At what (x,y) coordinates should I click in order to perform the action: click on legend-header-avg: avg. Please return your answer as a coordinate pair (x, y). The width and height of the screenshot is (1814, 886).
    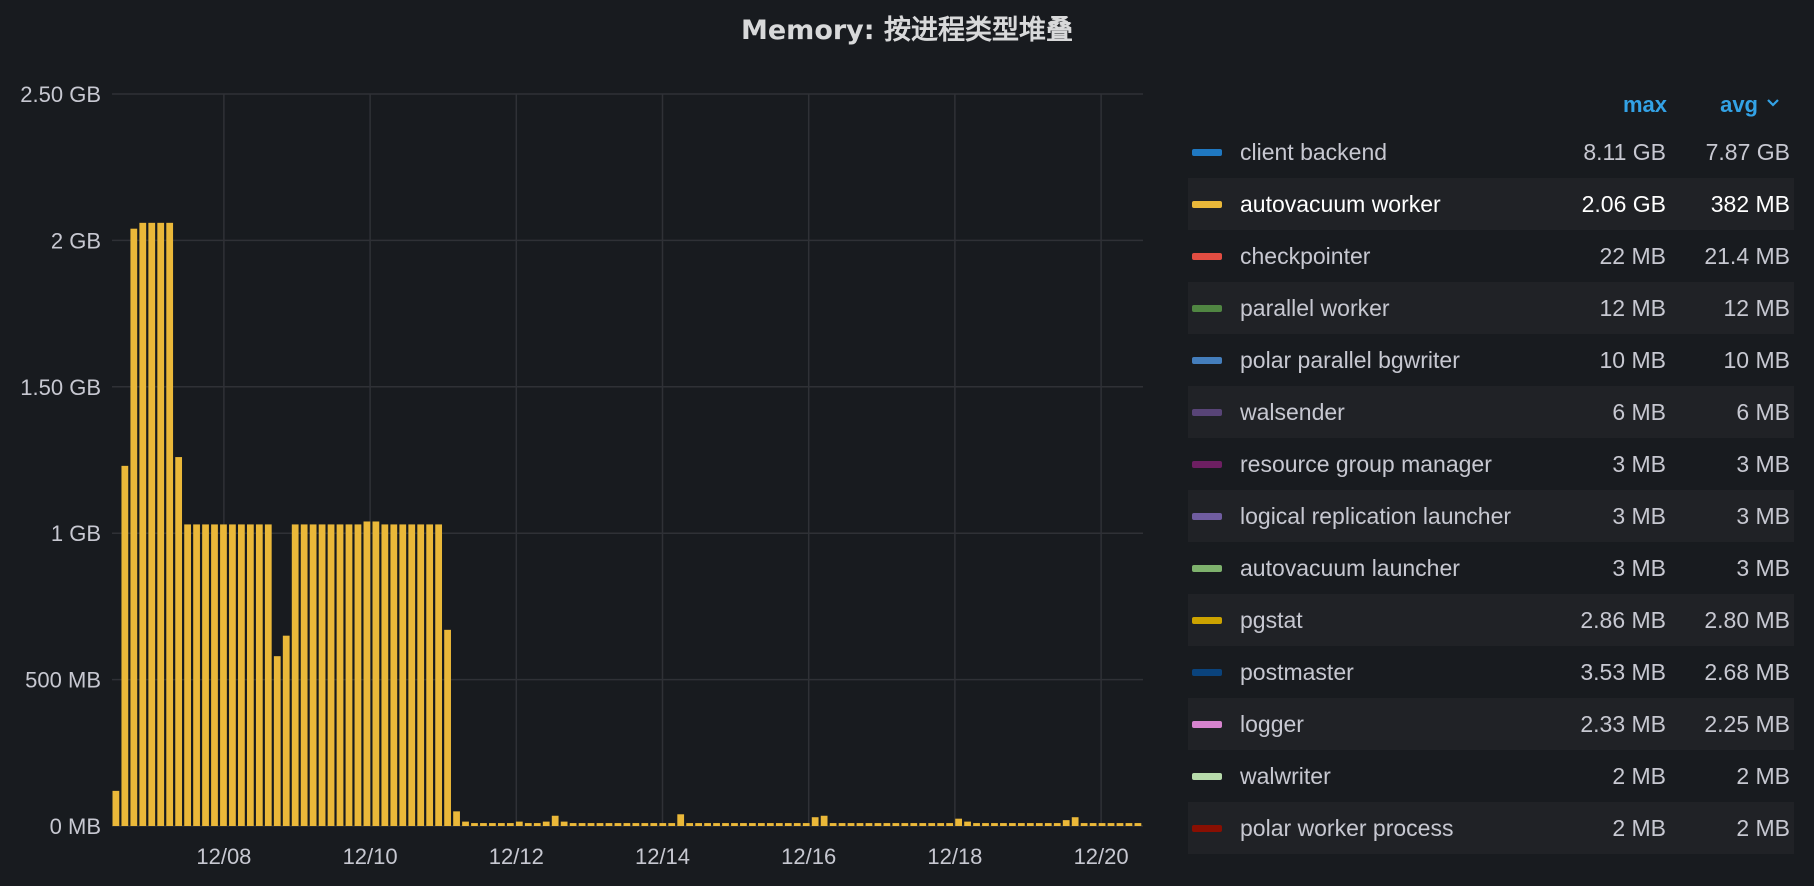
    Looking at the image, I should click on (1750, 105).